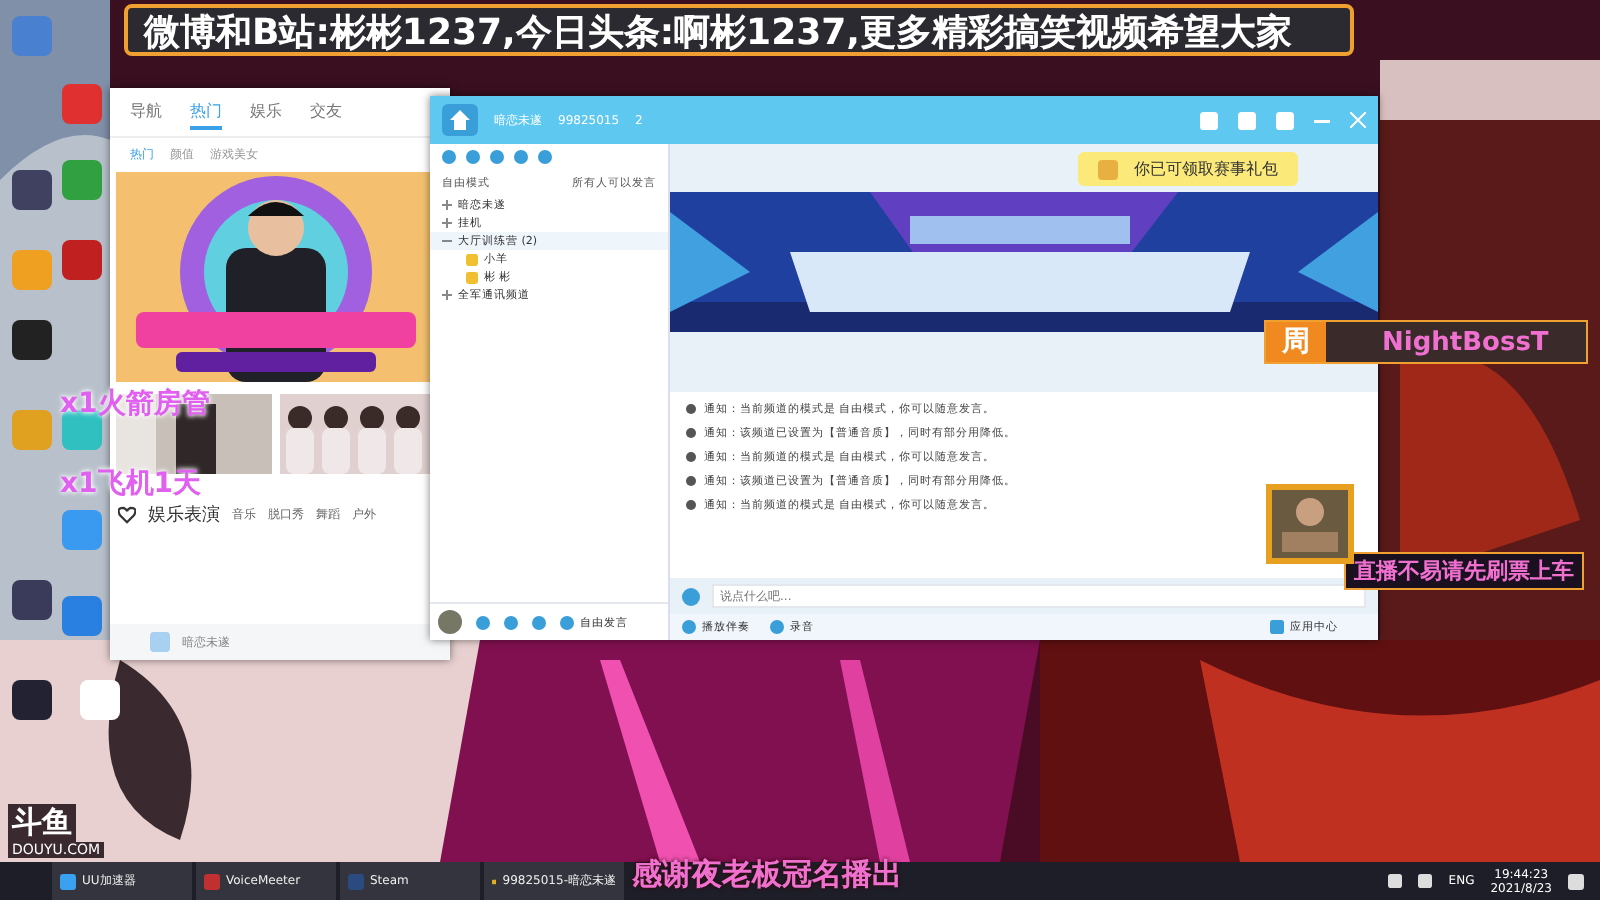 The width and height of the screenshot is (1600, 900). I want to click on reward-toast: 你已可领取赛事礼包, so click(1188, 169).